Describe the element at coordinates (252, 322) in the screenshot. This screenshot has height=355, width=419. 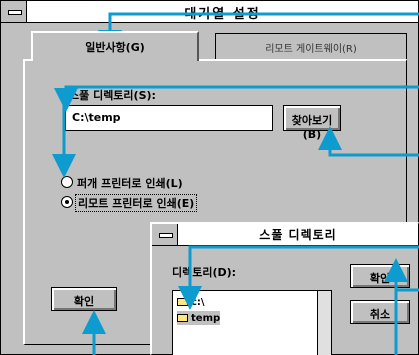
I see `directory-list: c:\ temp` at that location.